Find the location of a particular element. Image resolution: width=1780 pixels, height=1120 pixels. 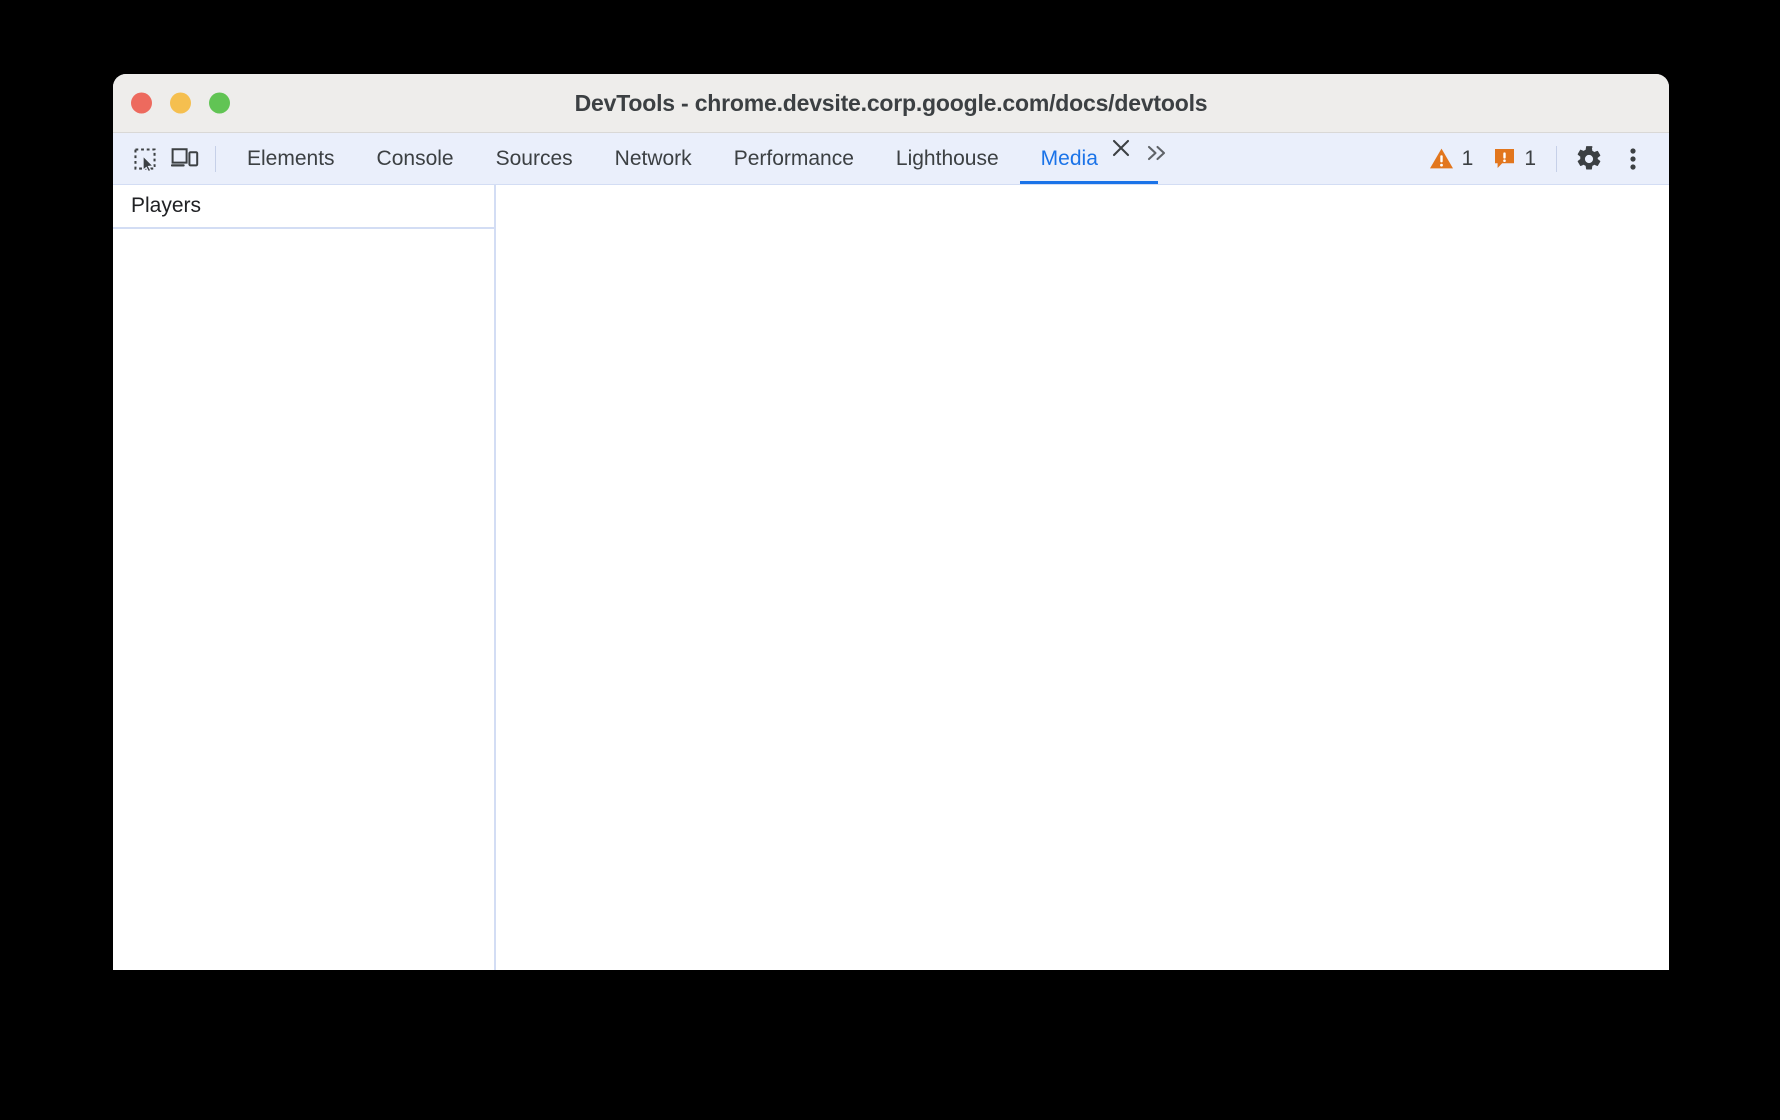

toolbar-divider is located at coordinates (215, 158).